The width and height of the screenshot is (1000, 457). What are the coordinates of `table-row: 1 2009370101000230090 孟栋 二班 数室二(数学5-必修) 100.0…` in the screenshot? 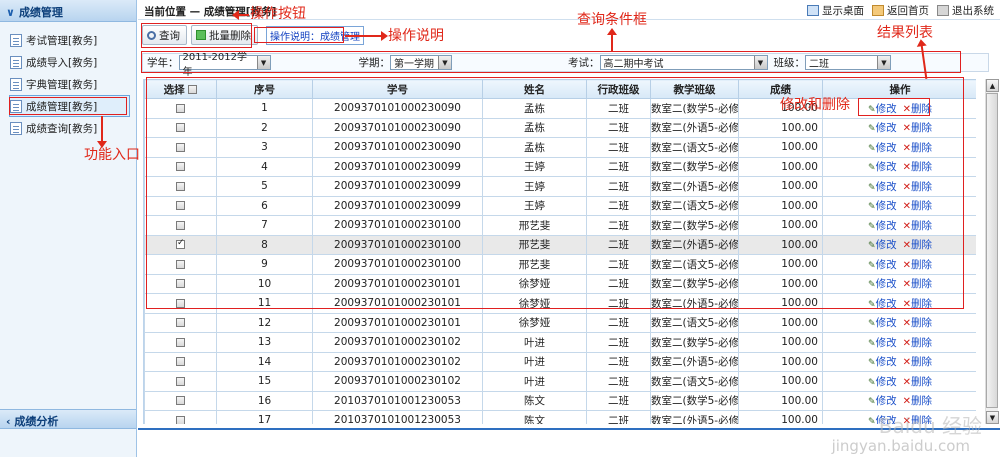 It's located at (560, 108).